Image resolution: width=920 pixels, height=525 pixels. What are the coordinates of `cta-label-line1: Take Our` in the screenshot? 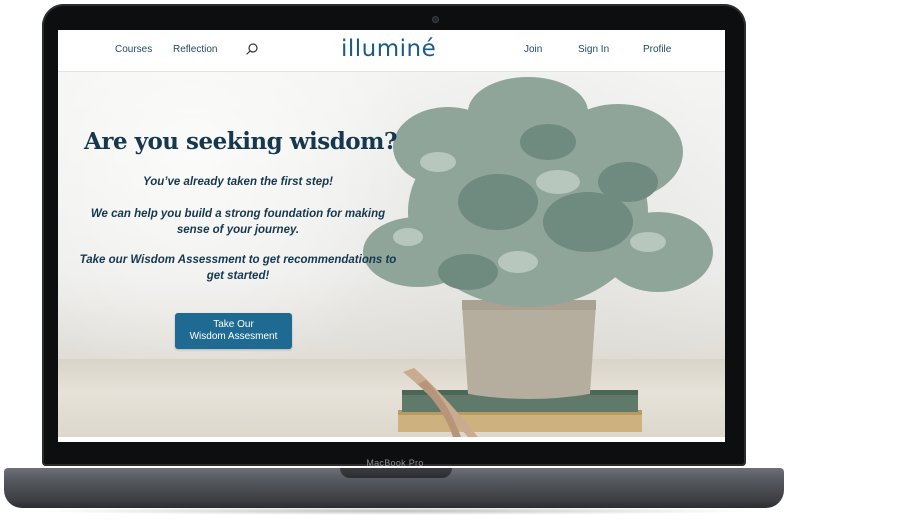 It's located at (233, 324).